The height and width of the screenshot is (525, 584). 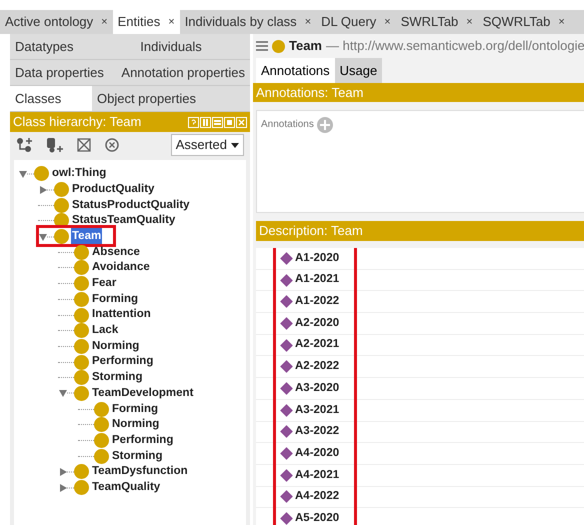 What do you see at coordinates (121, 315) in the screenshot?
I see `tree-item: Inattention` at bounding box center [121, 315].